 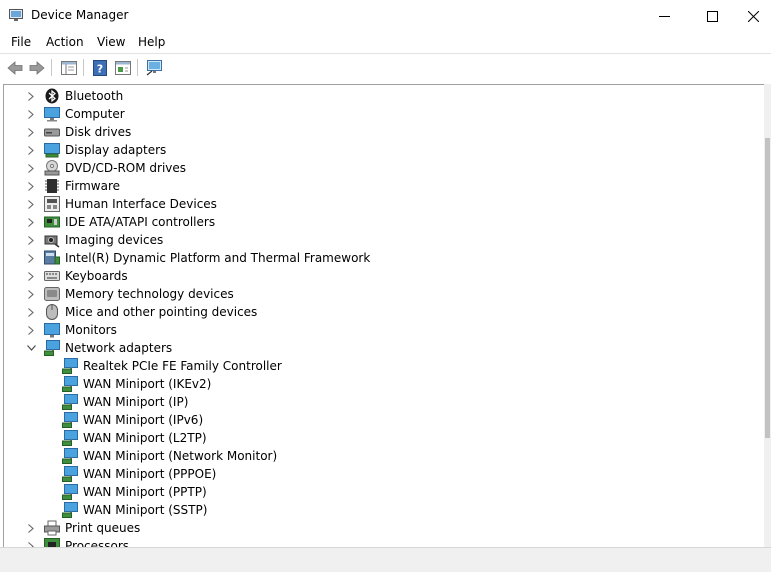 I want to click on tree-item-label: WAN Miniport (PPPOE), so click(x=150, y=474).